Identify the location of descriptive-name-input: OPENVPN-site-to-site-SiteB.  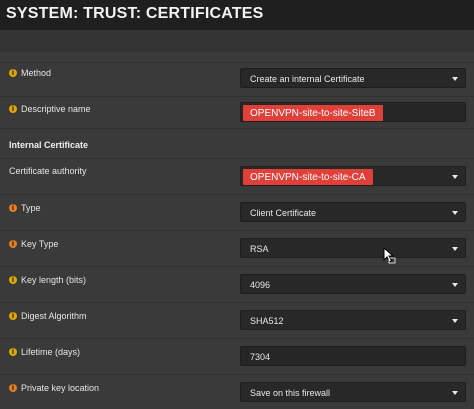
(353, 112).